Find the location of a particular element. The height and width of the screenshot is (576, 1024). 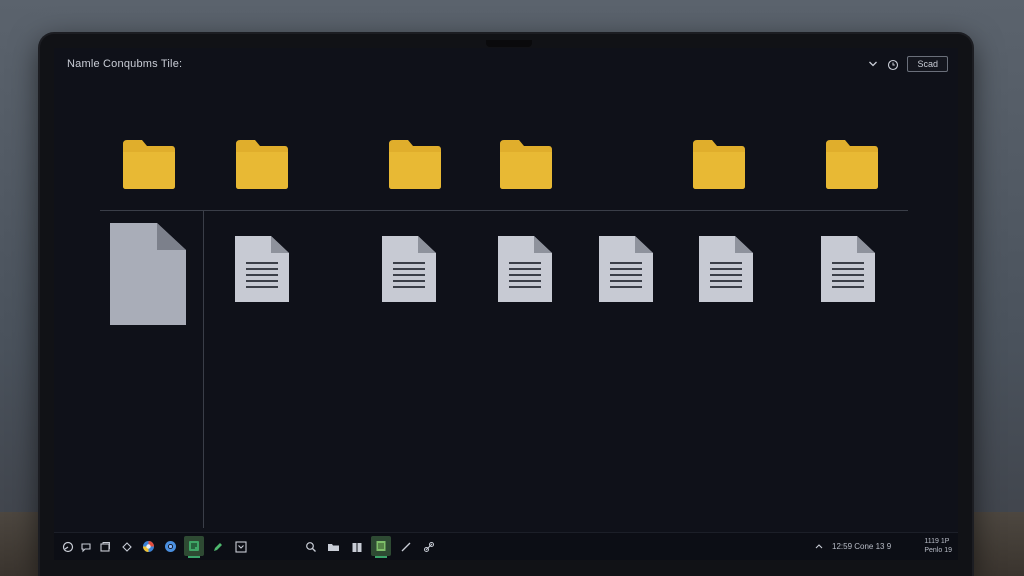

files-icon is located at coordinates (356, 546).